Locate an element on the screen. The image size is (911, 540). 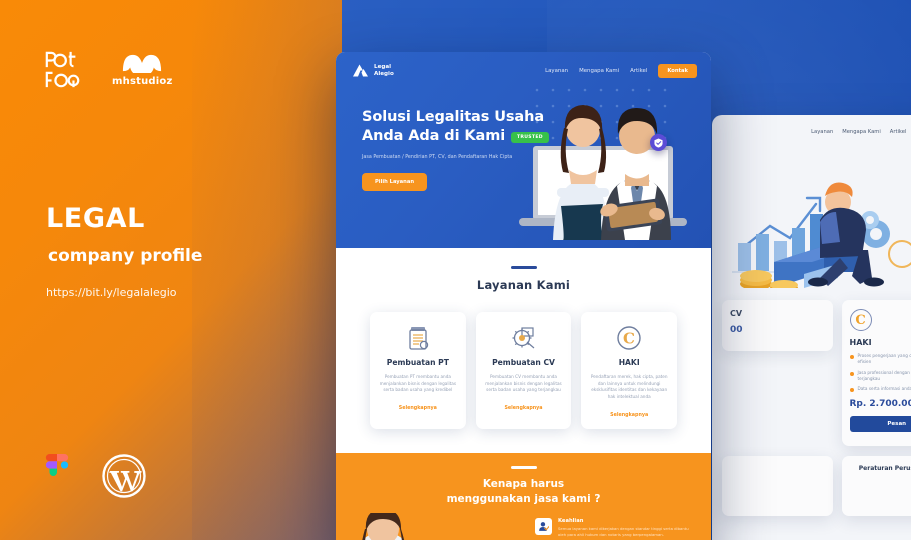
mhstudioz-brand: mhstudioz is located at coordinates (142, 70).